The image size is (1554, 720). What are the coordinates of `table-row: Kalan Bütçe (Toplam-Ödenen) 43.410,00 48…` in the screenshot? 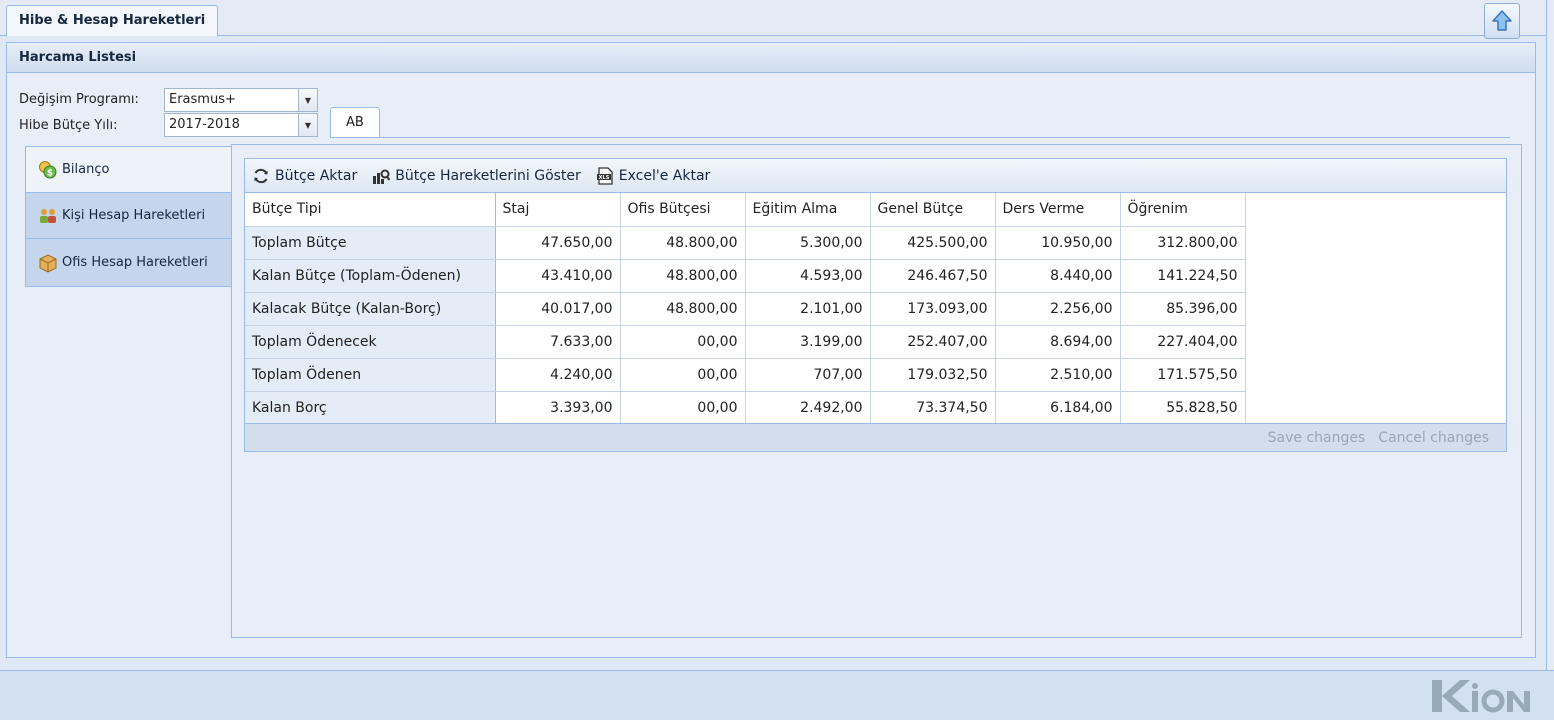 It's located at (745, 276).